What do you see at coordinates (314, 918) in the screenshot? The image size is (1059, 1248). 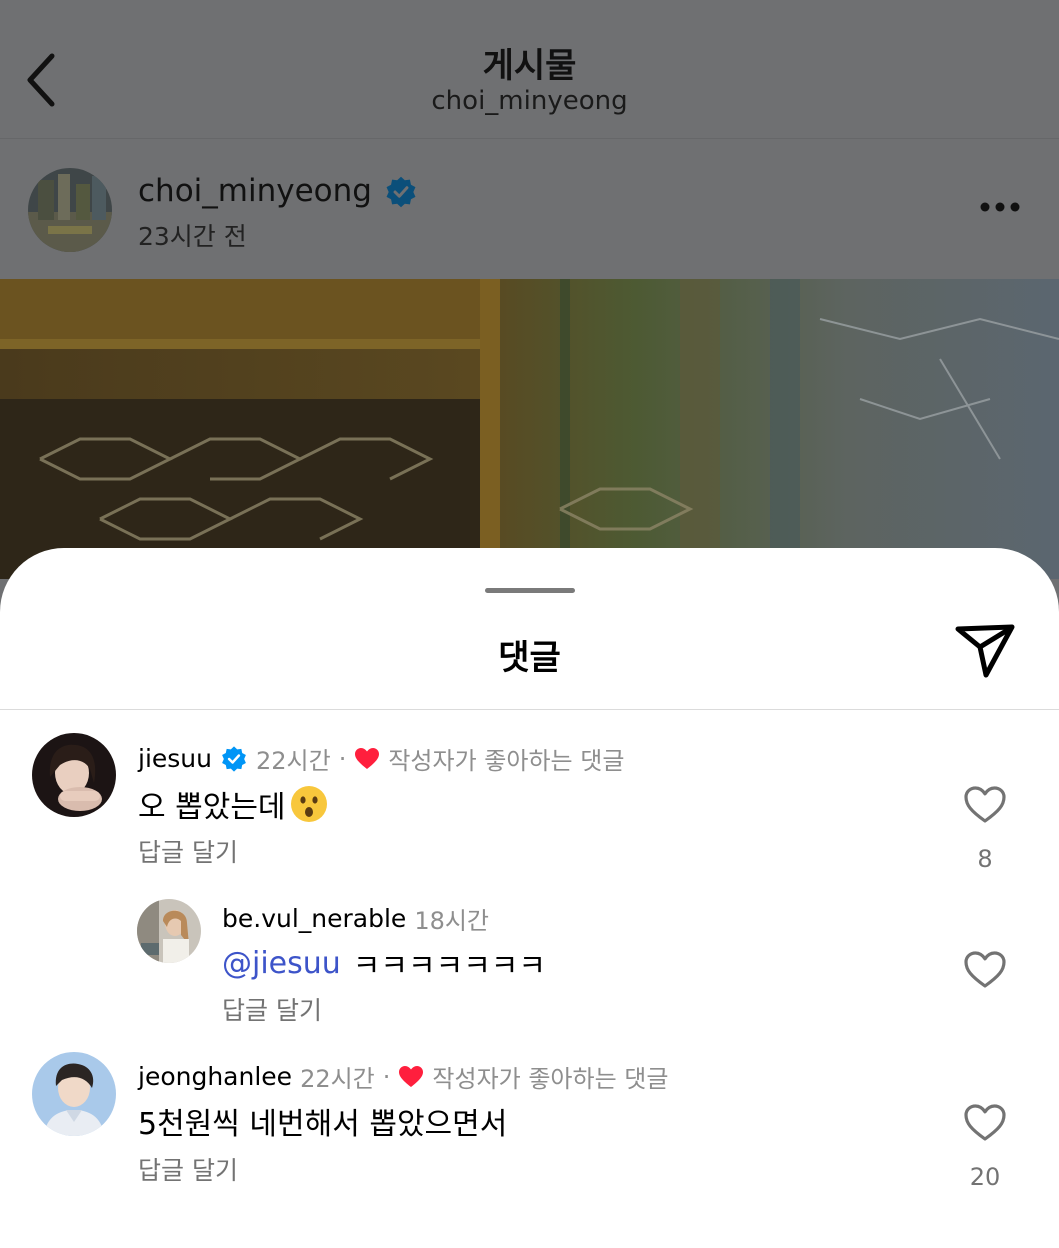 I see `comment-username: be.vul_nerable` at bounding box center [314, 918].